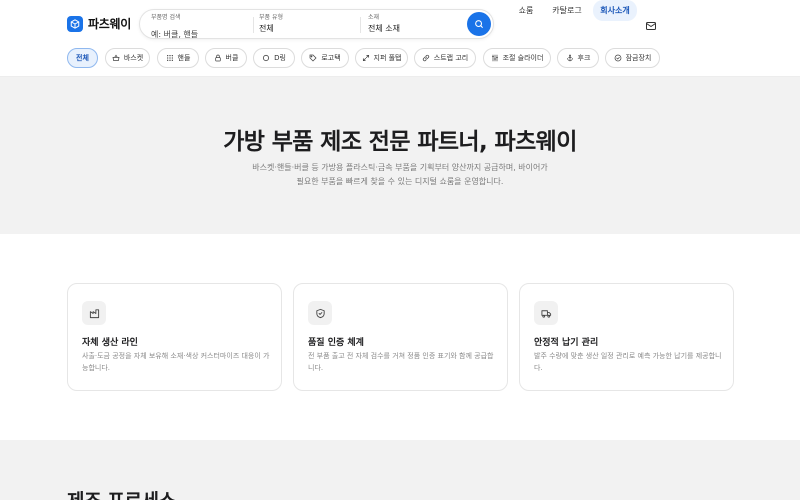 This screenshot has height=500, width=800. What do you see at coordinates (201, 27) in the screenshot?
I see `search-keyword-field: 부품명 검색` at bounding box center [201, 27].